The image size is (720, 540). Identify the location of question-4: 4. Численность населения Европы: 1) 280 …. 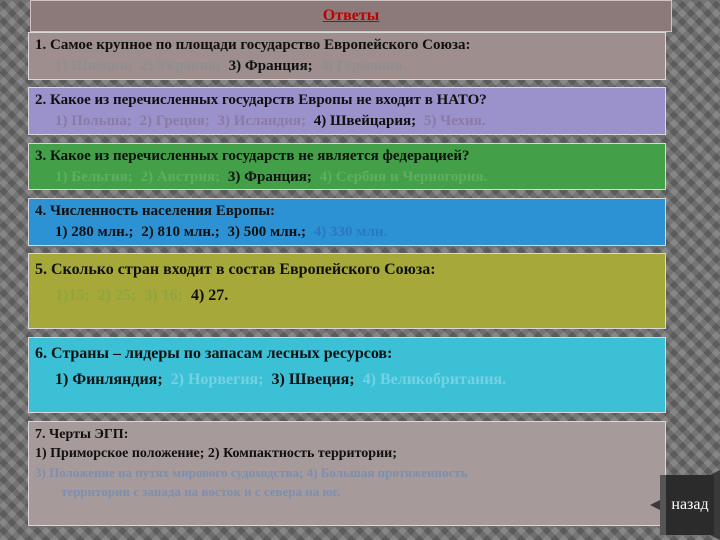
(347, 222).